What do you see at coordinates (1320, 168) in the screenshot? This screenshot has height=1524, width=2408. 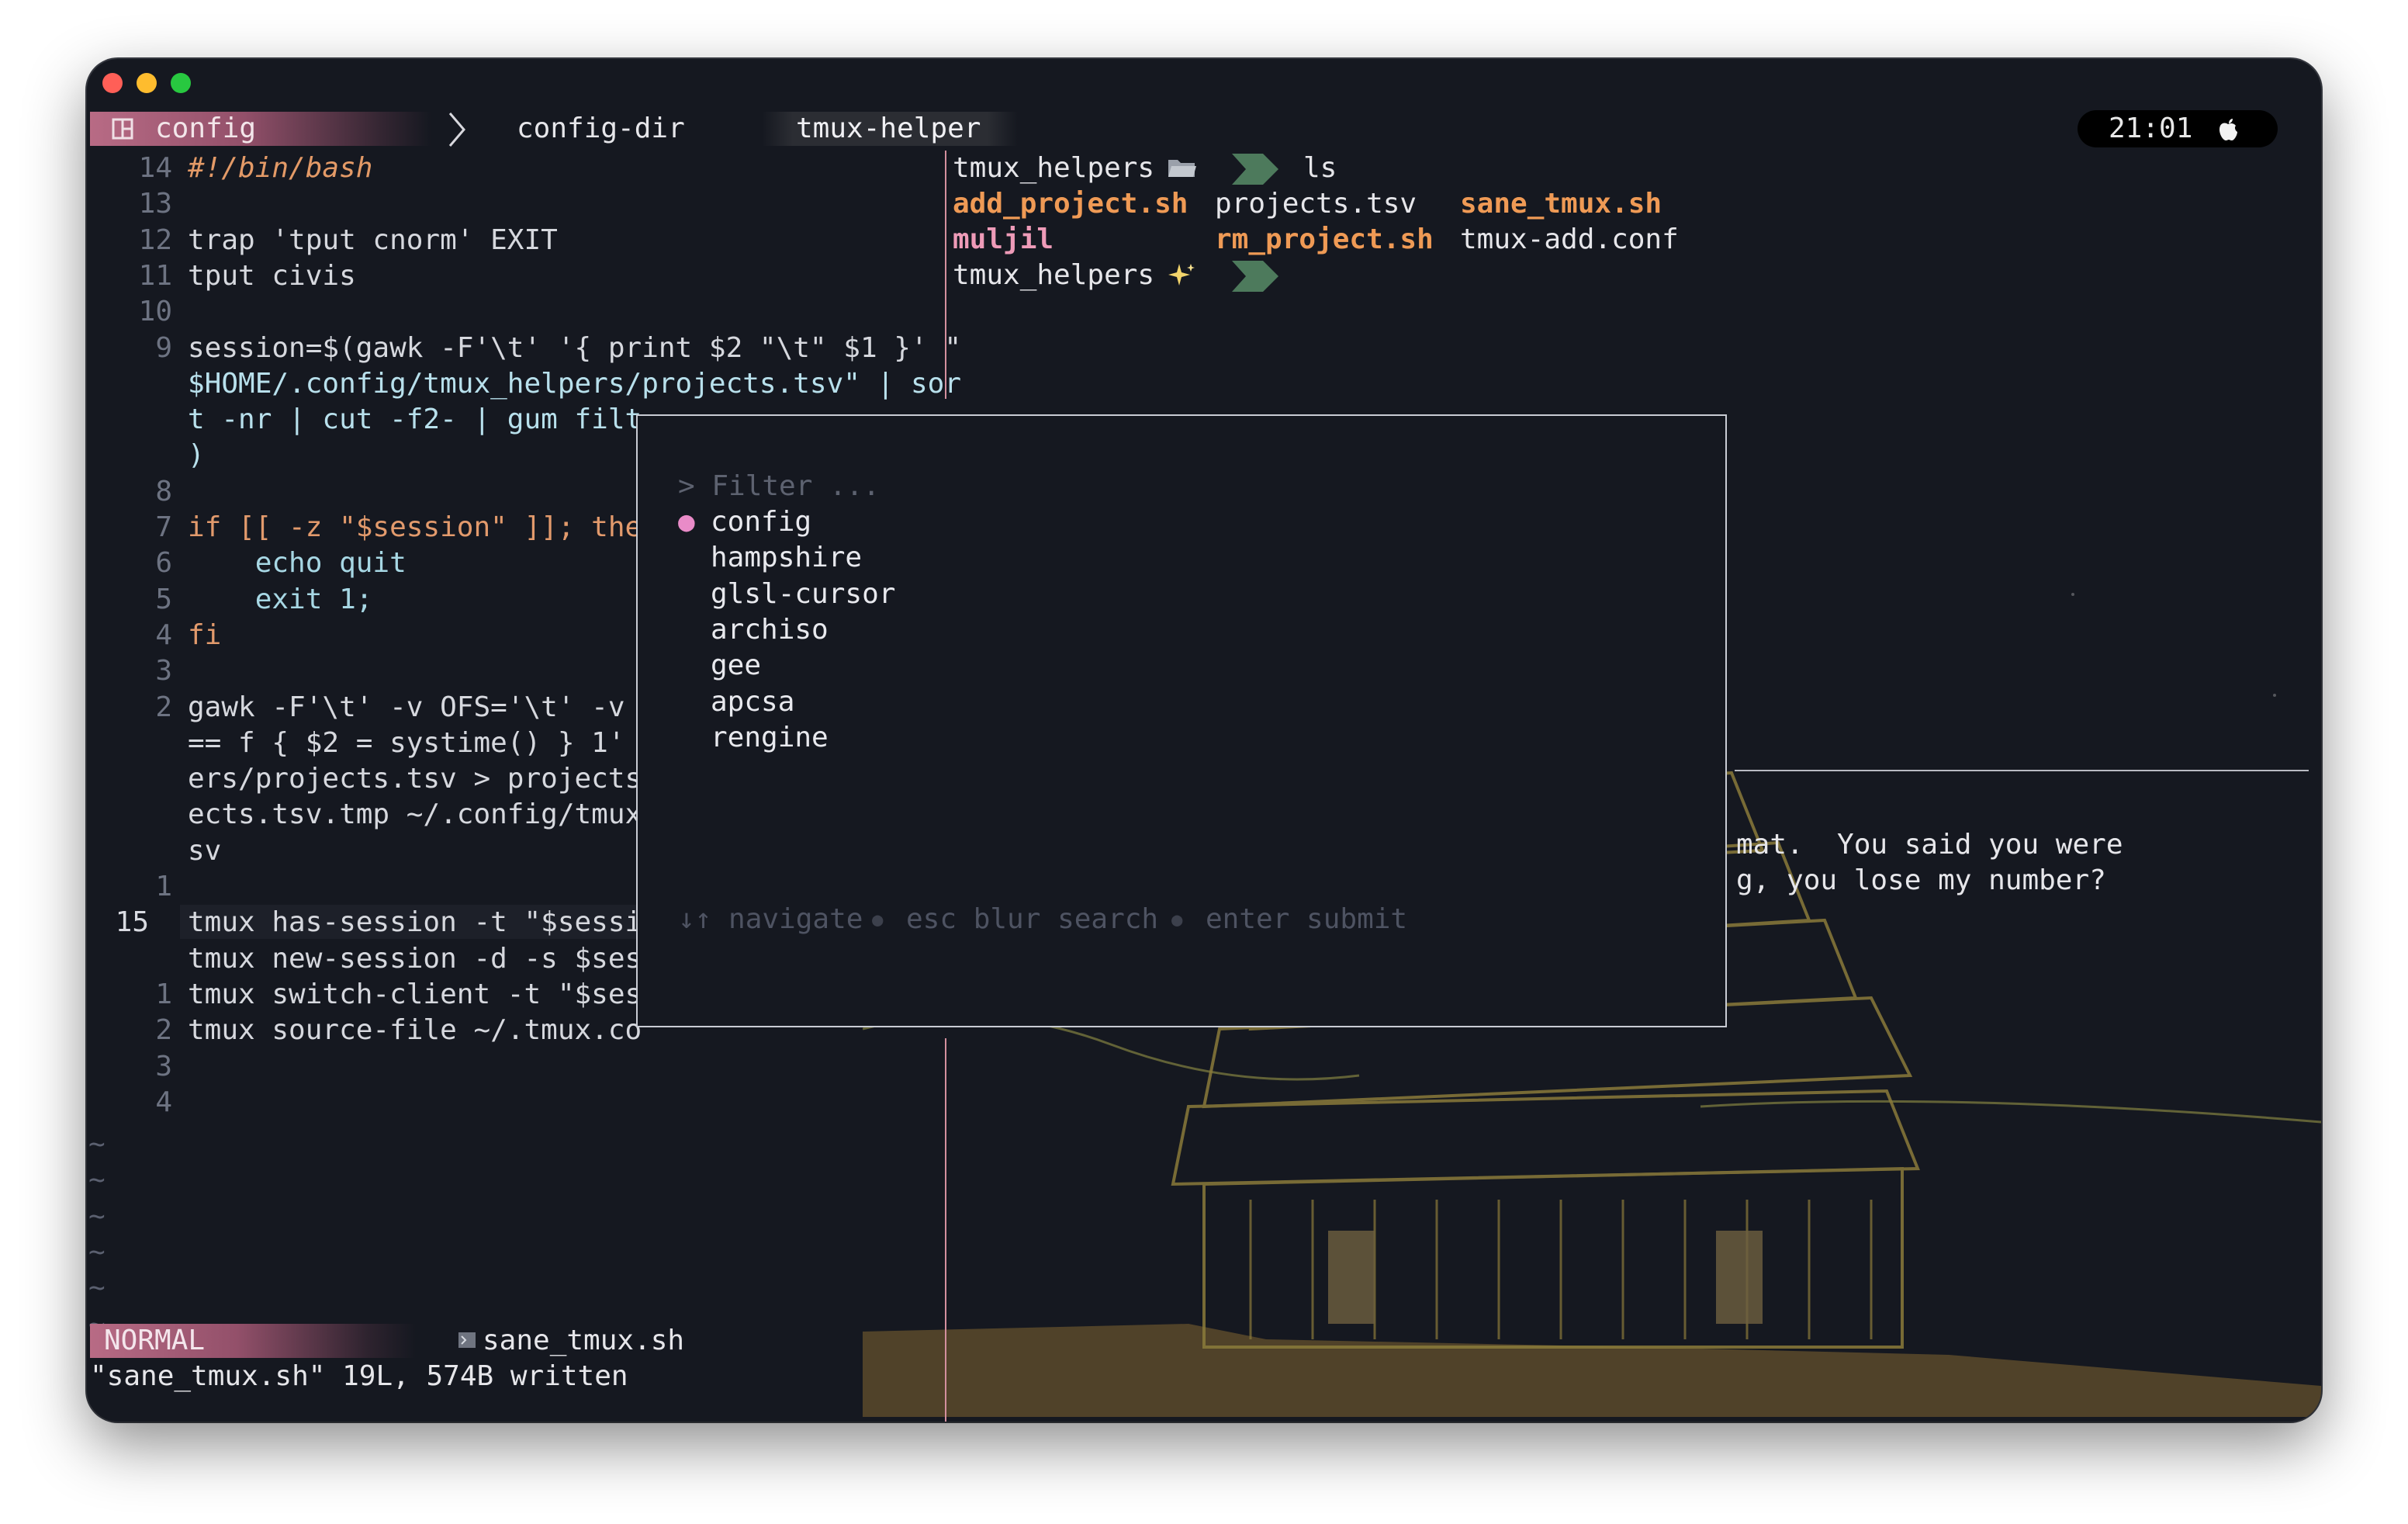 I see `shell-command: ls` at bounding box center [1320, 168].